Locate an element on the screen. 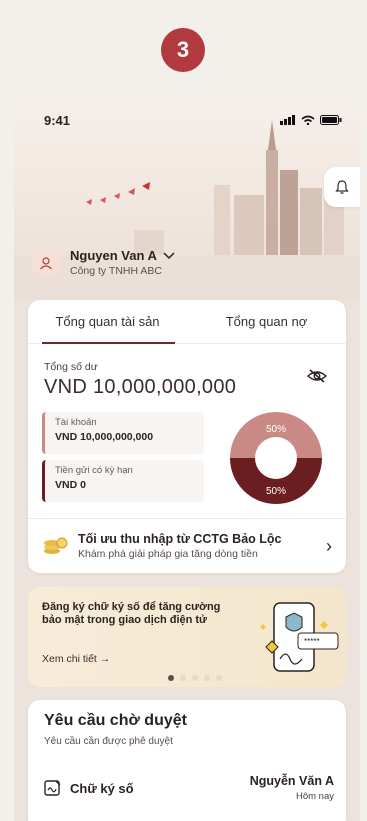 This screenshot has width=367, height=821. status-time: 9:41 is located at coordinates (57, 120).